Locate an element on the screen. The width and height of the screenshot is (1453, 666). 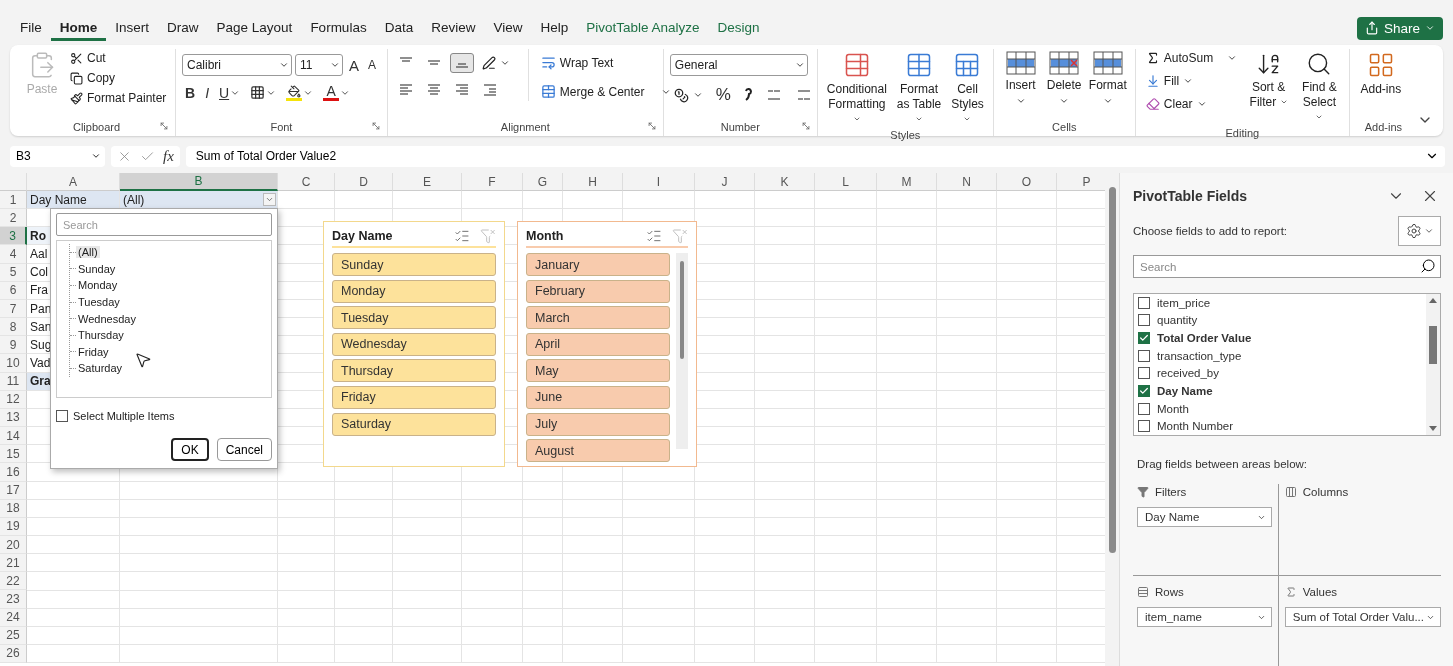
cells-button: Delete is located at coordinates (1064, 78).